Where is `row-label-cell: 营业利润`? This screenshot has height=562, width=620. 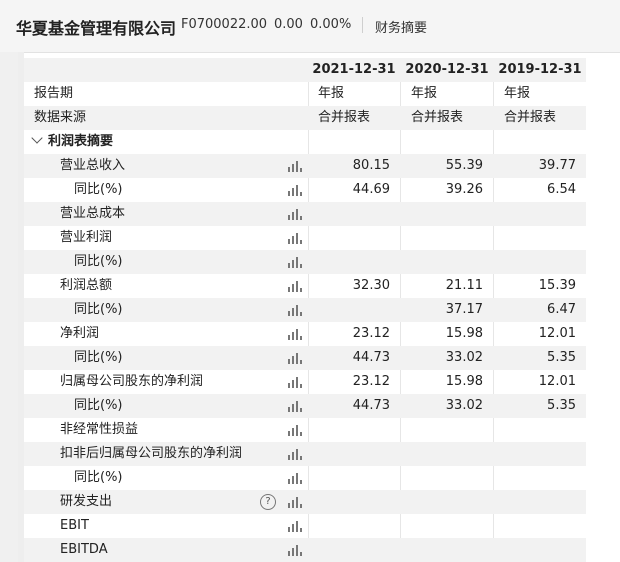
row-label-cell: 营业利润 is located at coordinates (166, 238).